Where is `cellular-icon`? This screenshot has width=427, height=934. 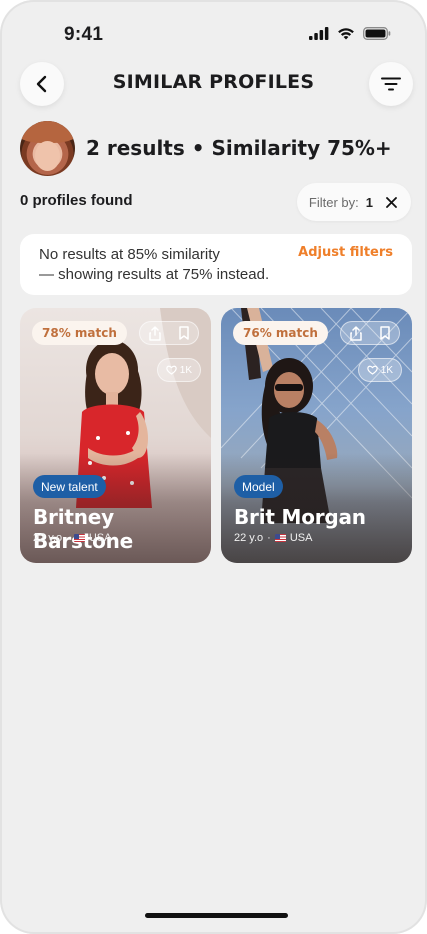
cellular-icon is located at coordinates (319, 33).